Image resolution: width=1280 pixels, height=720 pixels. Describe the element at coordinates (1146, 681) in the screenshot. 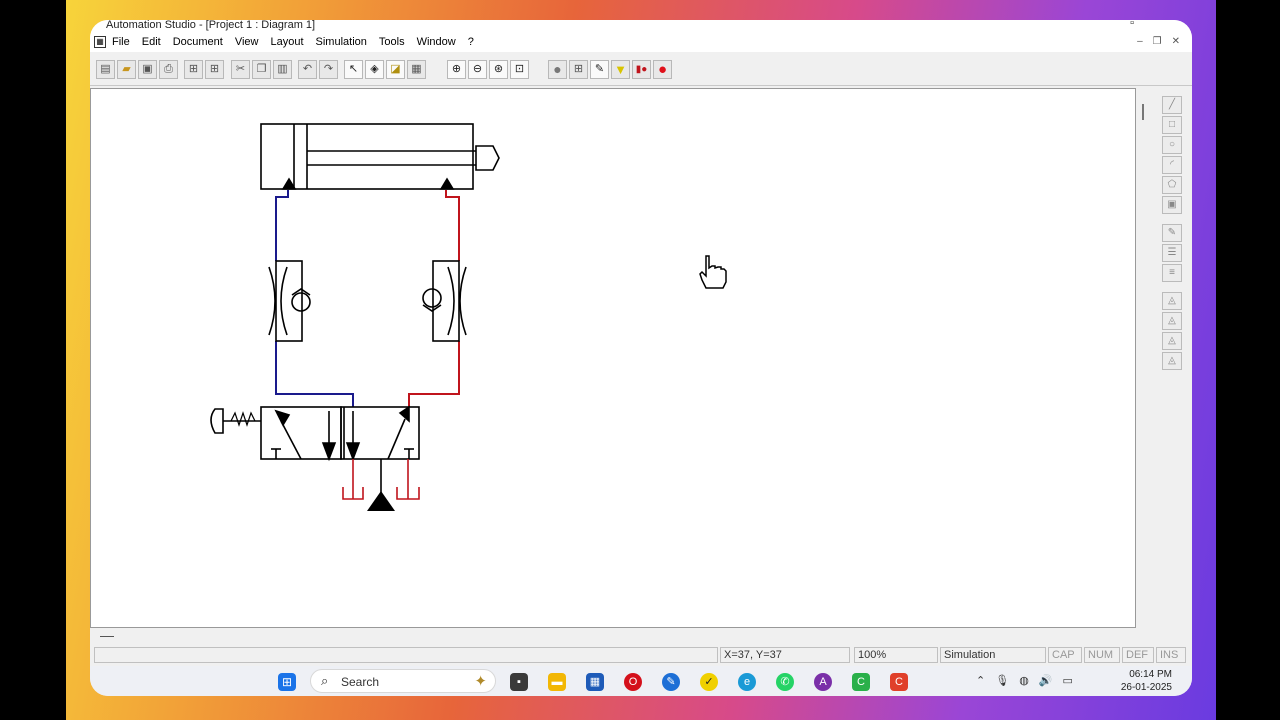

I see `clock: 06:14 PM 26-01-2025` at that location.